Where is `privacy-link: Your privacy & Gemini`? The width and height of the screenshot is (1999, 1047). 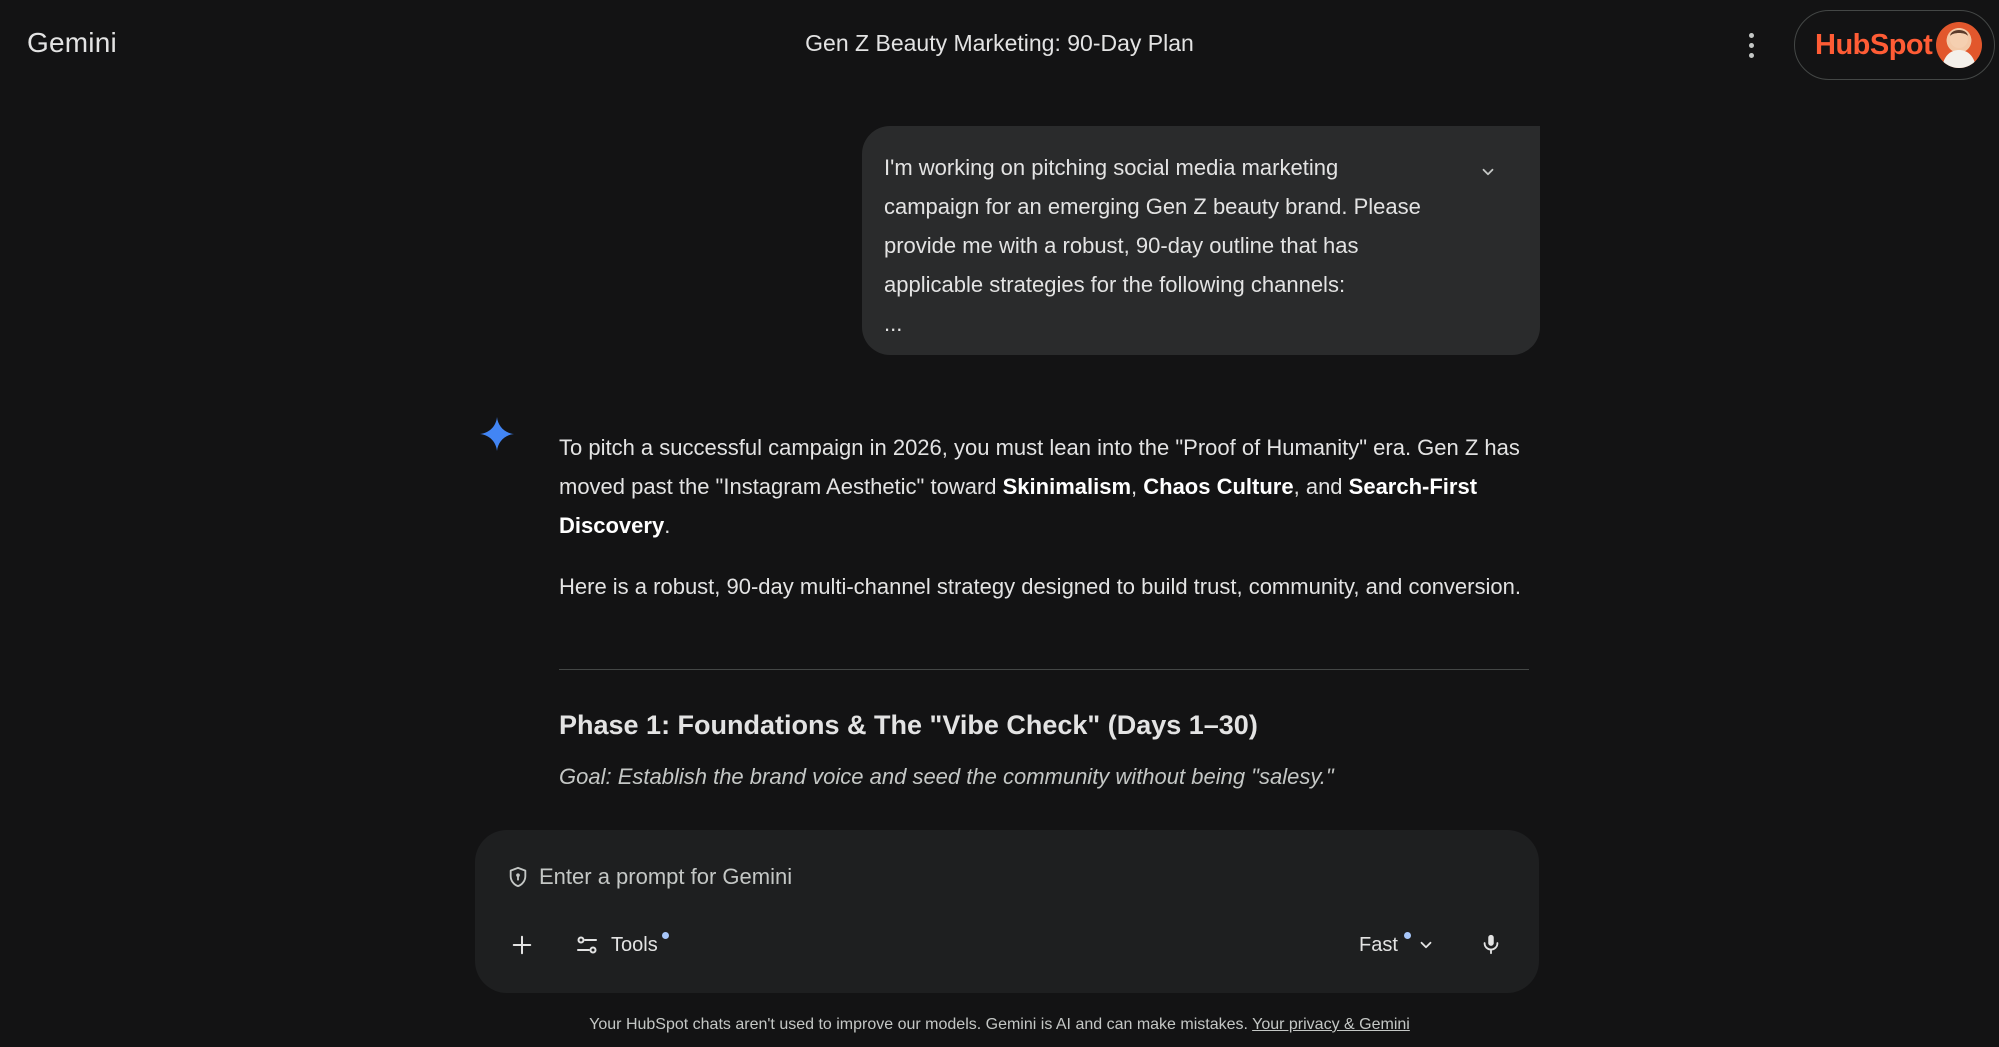 privacy-link: Your privacy & Gemini is located at coordinates (1331, 1024).